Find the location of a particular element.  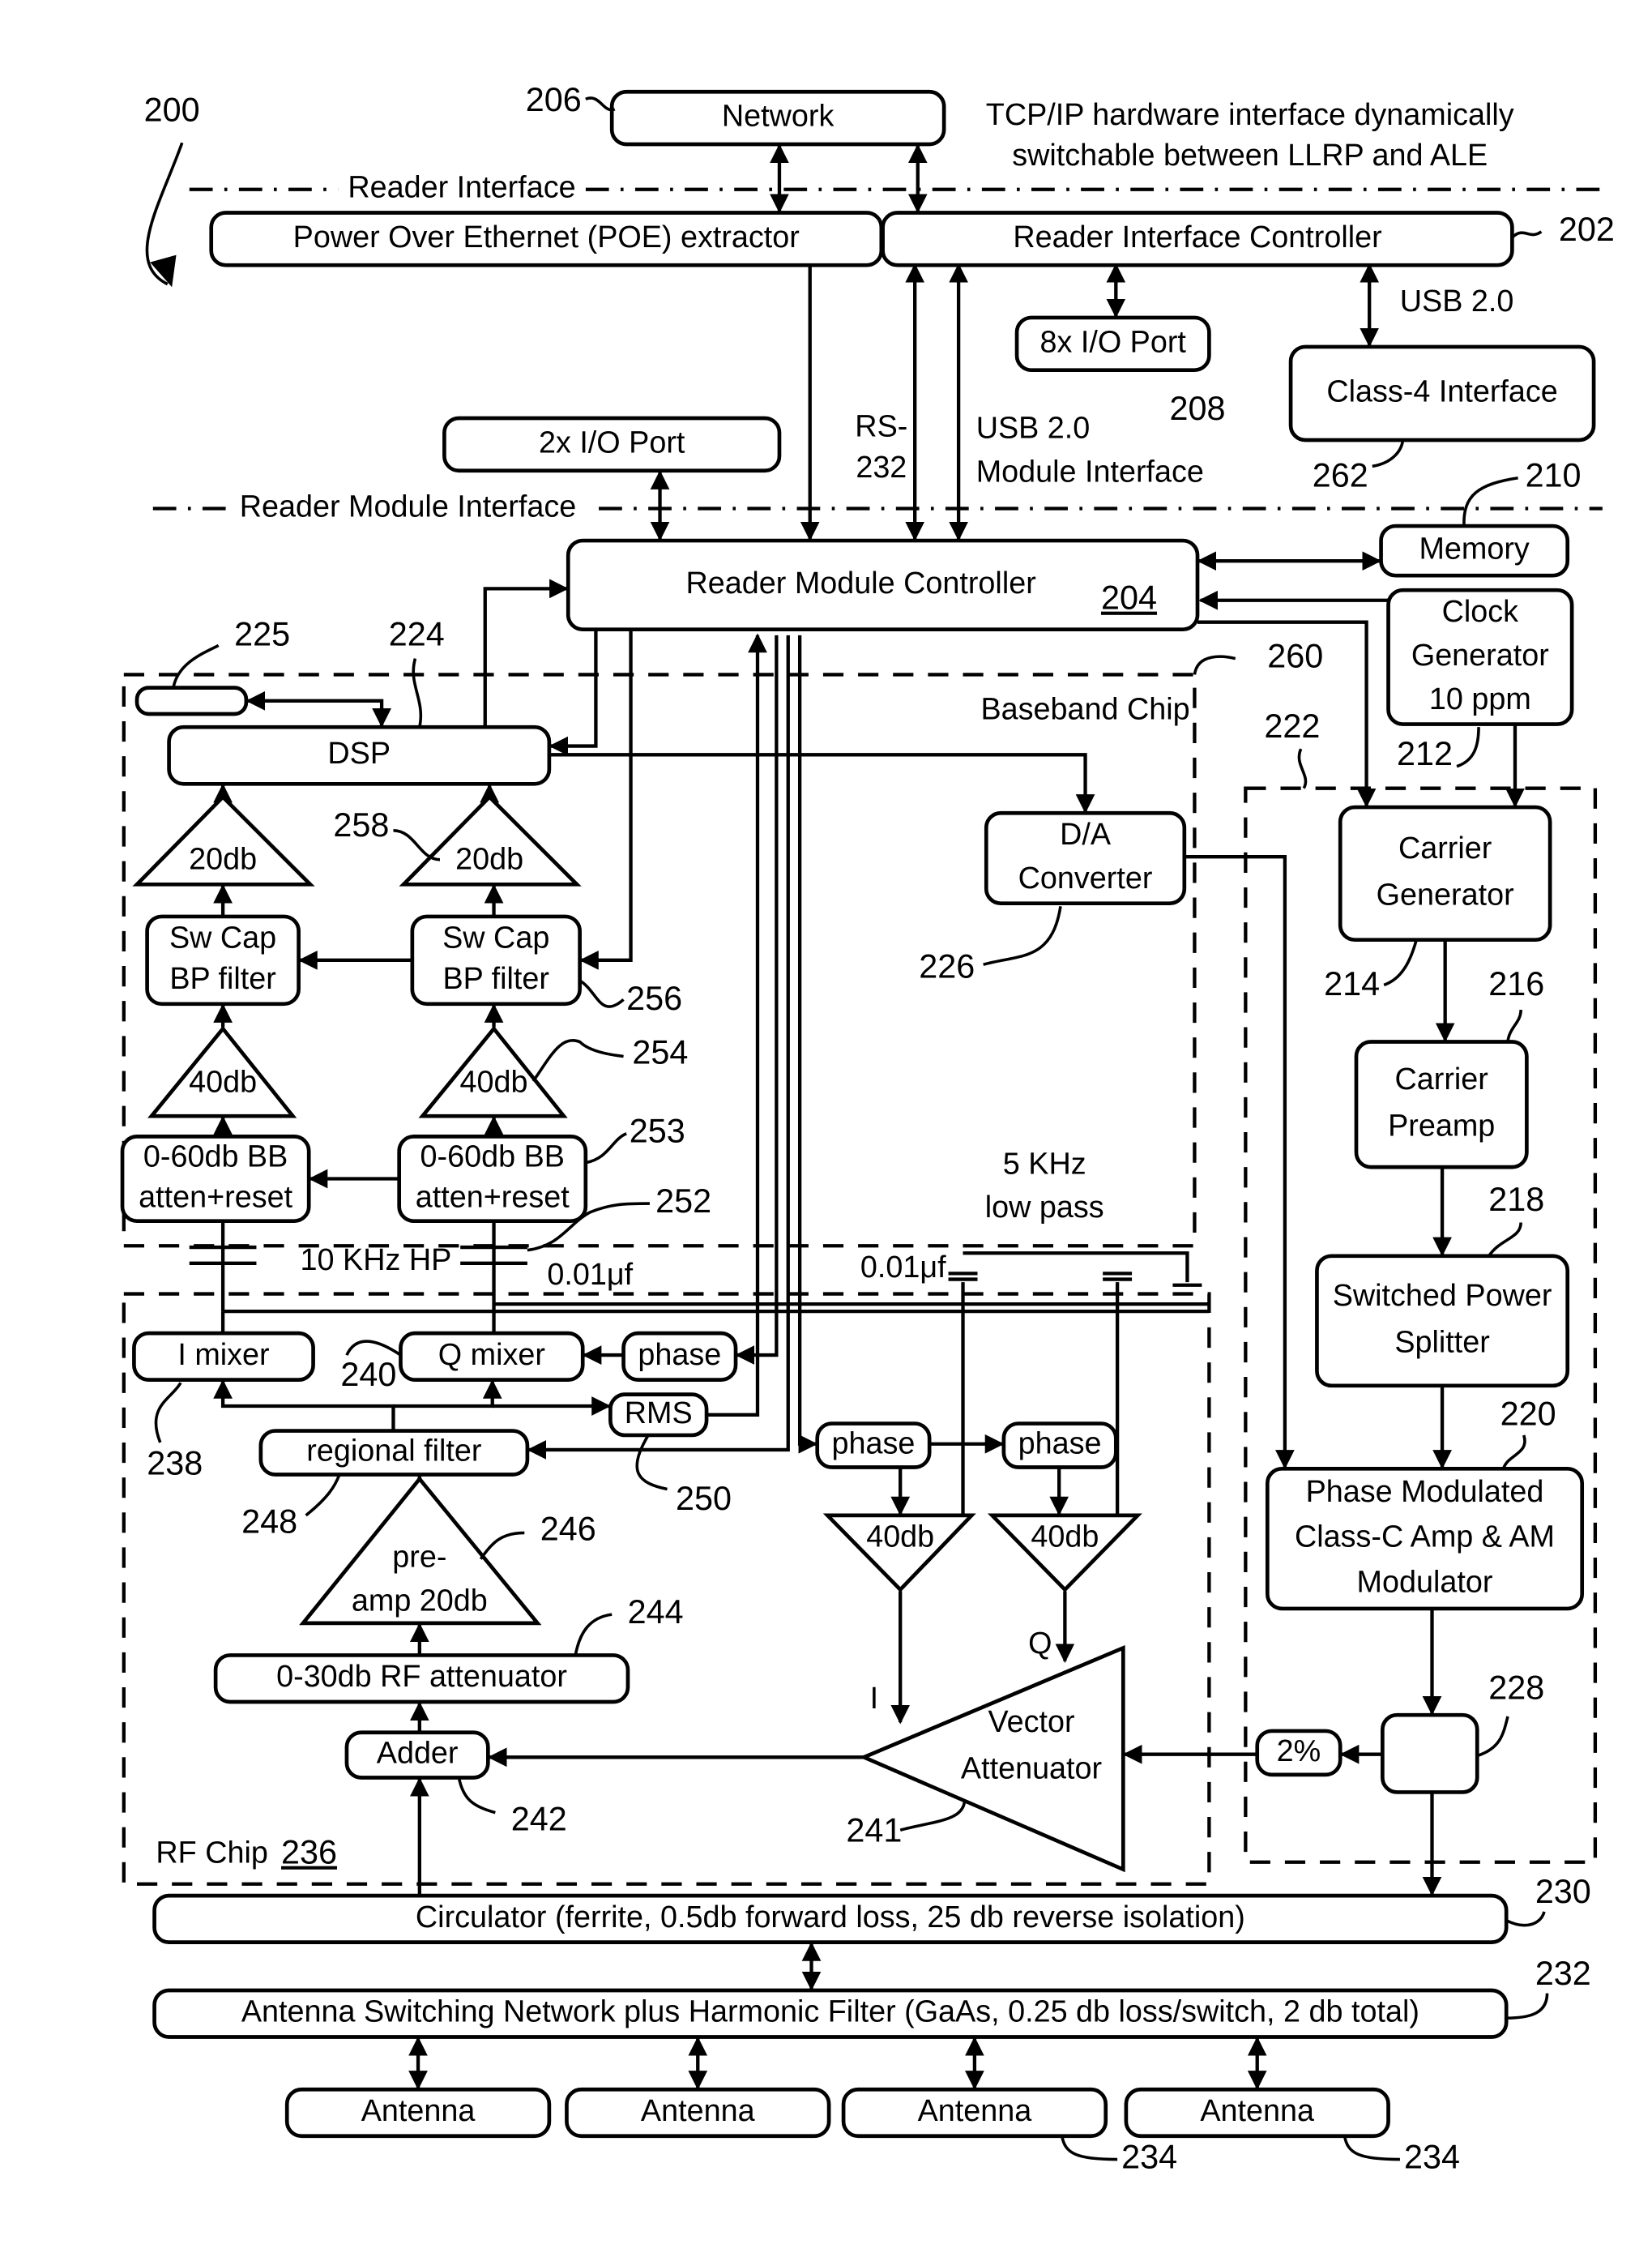

adder-box-label: Adder is located at coordinates (418, 1753).